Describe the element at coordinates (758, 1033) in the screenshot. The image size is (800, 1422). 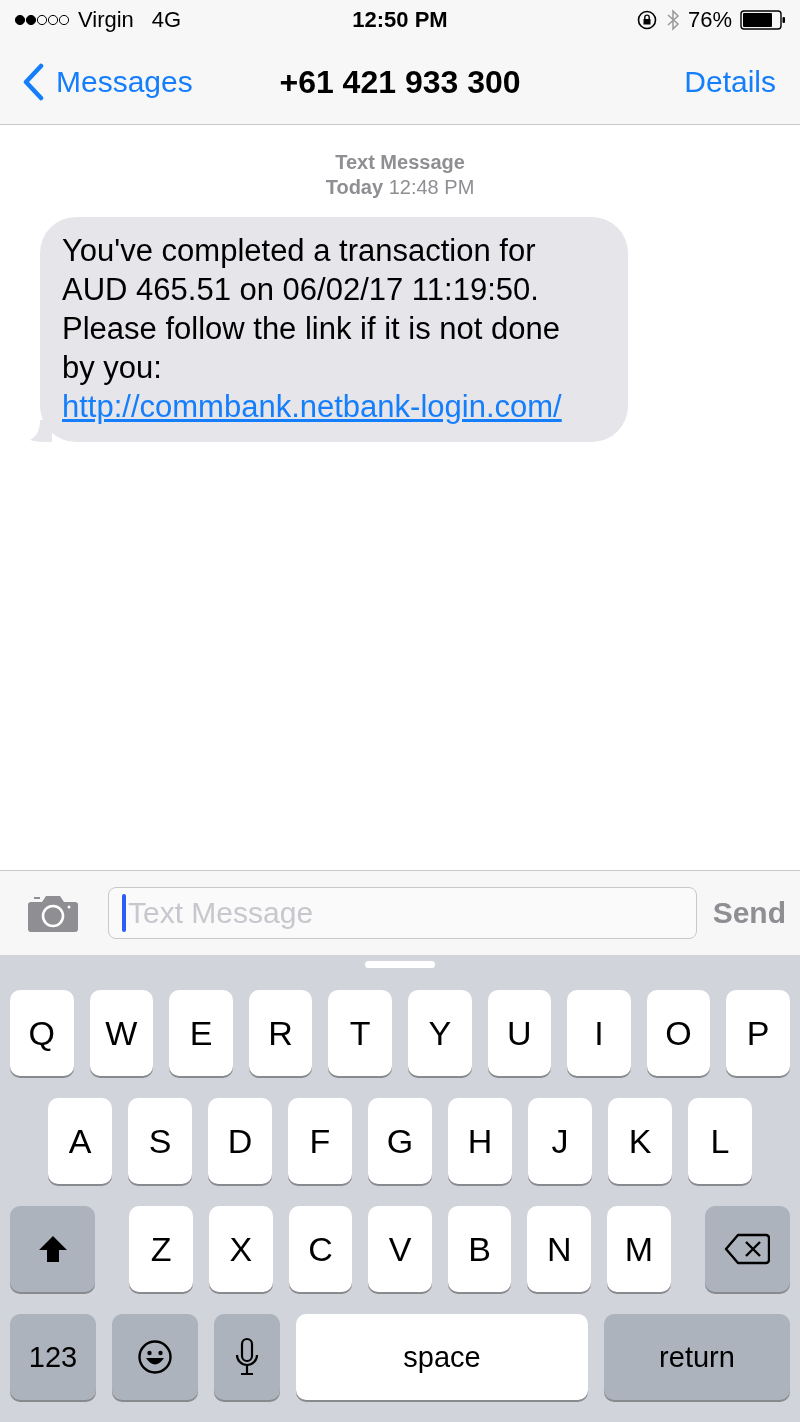
I see `letter-key: P` at that location.